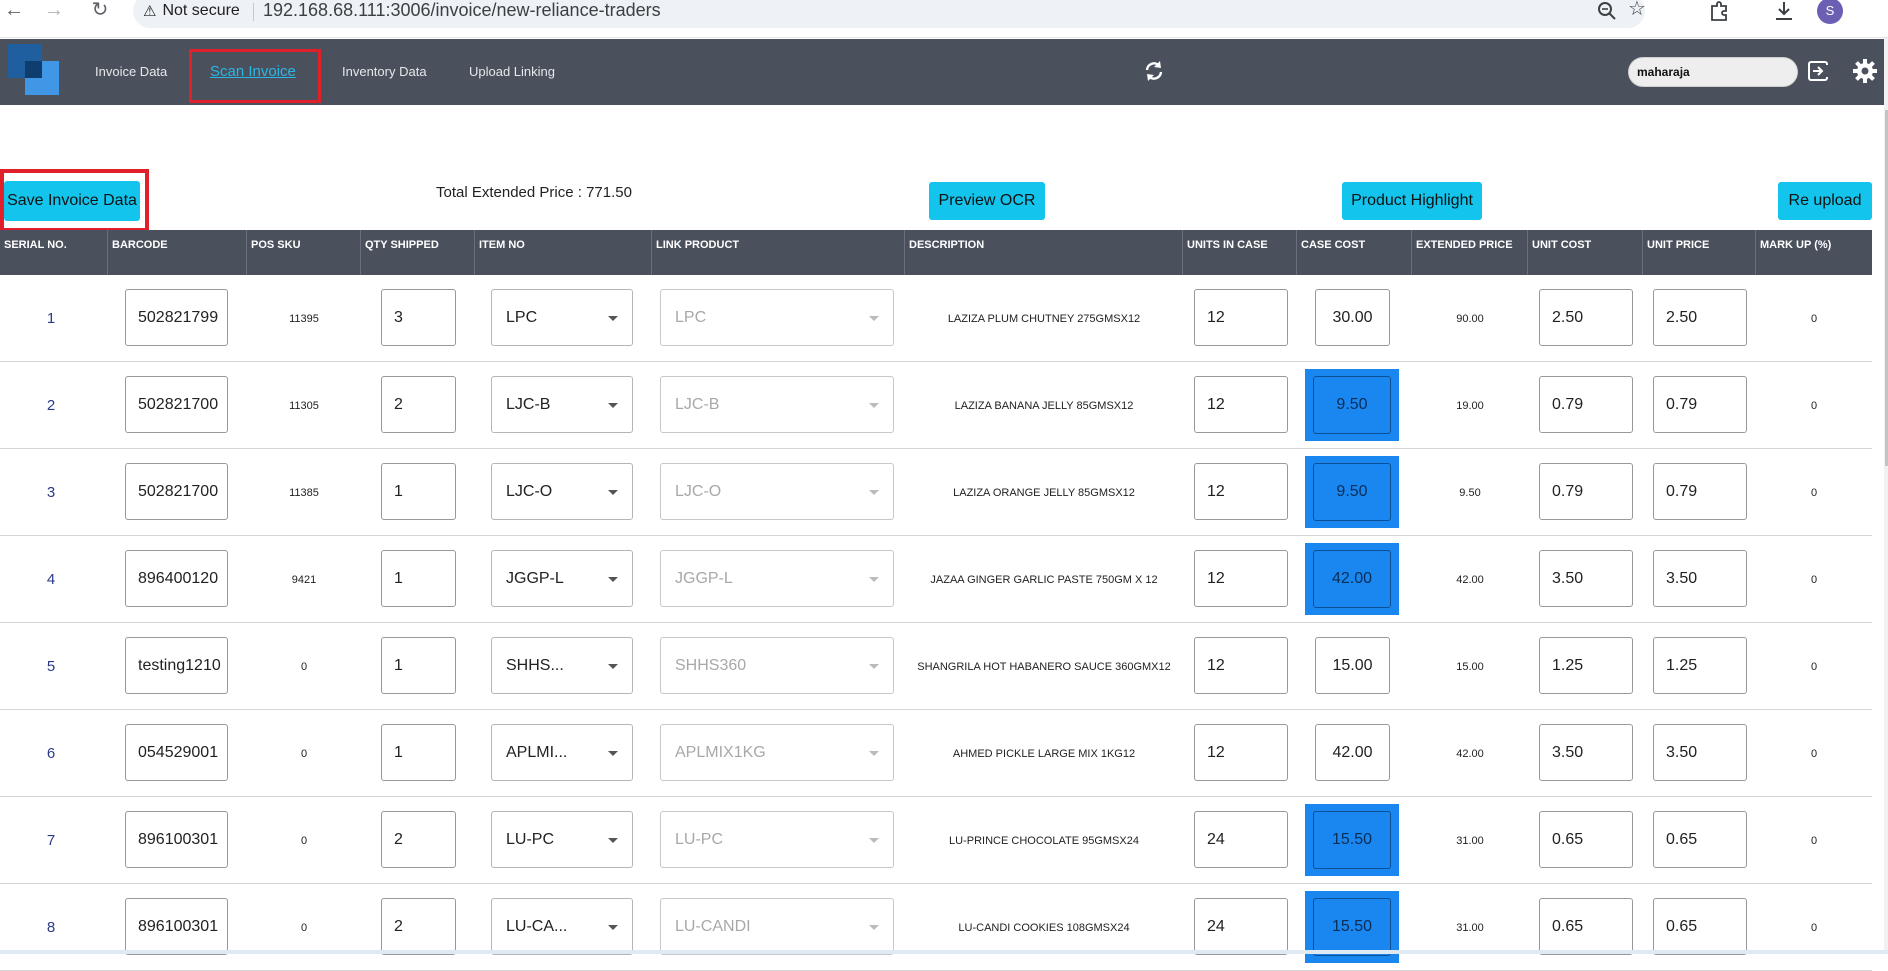 The image size is (1888, 971). I want to click on qty-shipped-input: 3, so click(418, 317).